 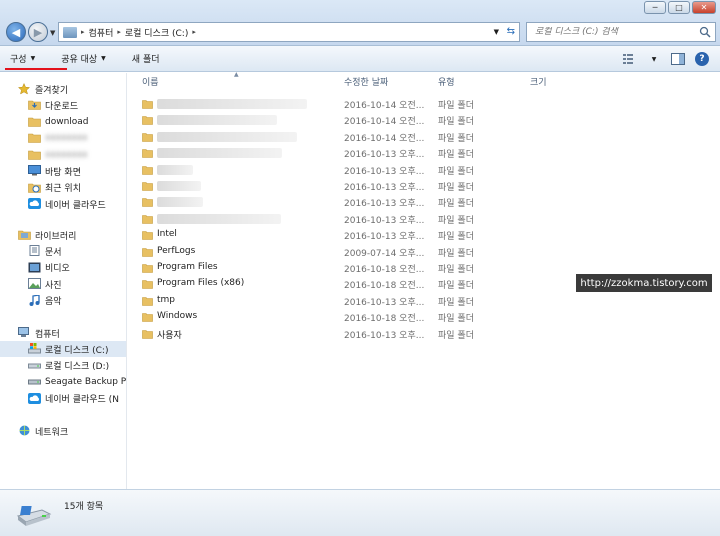 What do you see at coordinates (63, 188) in the screenshot?
I see `nav-item-favorite: 최근 위치` at bounding box center [63, 188].